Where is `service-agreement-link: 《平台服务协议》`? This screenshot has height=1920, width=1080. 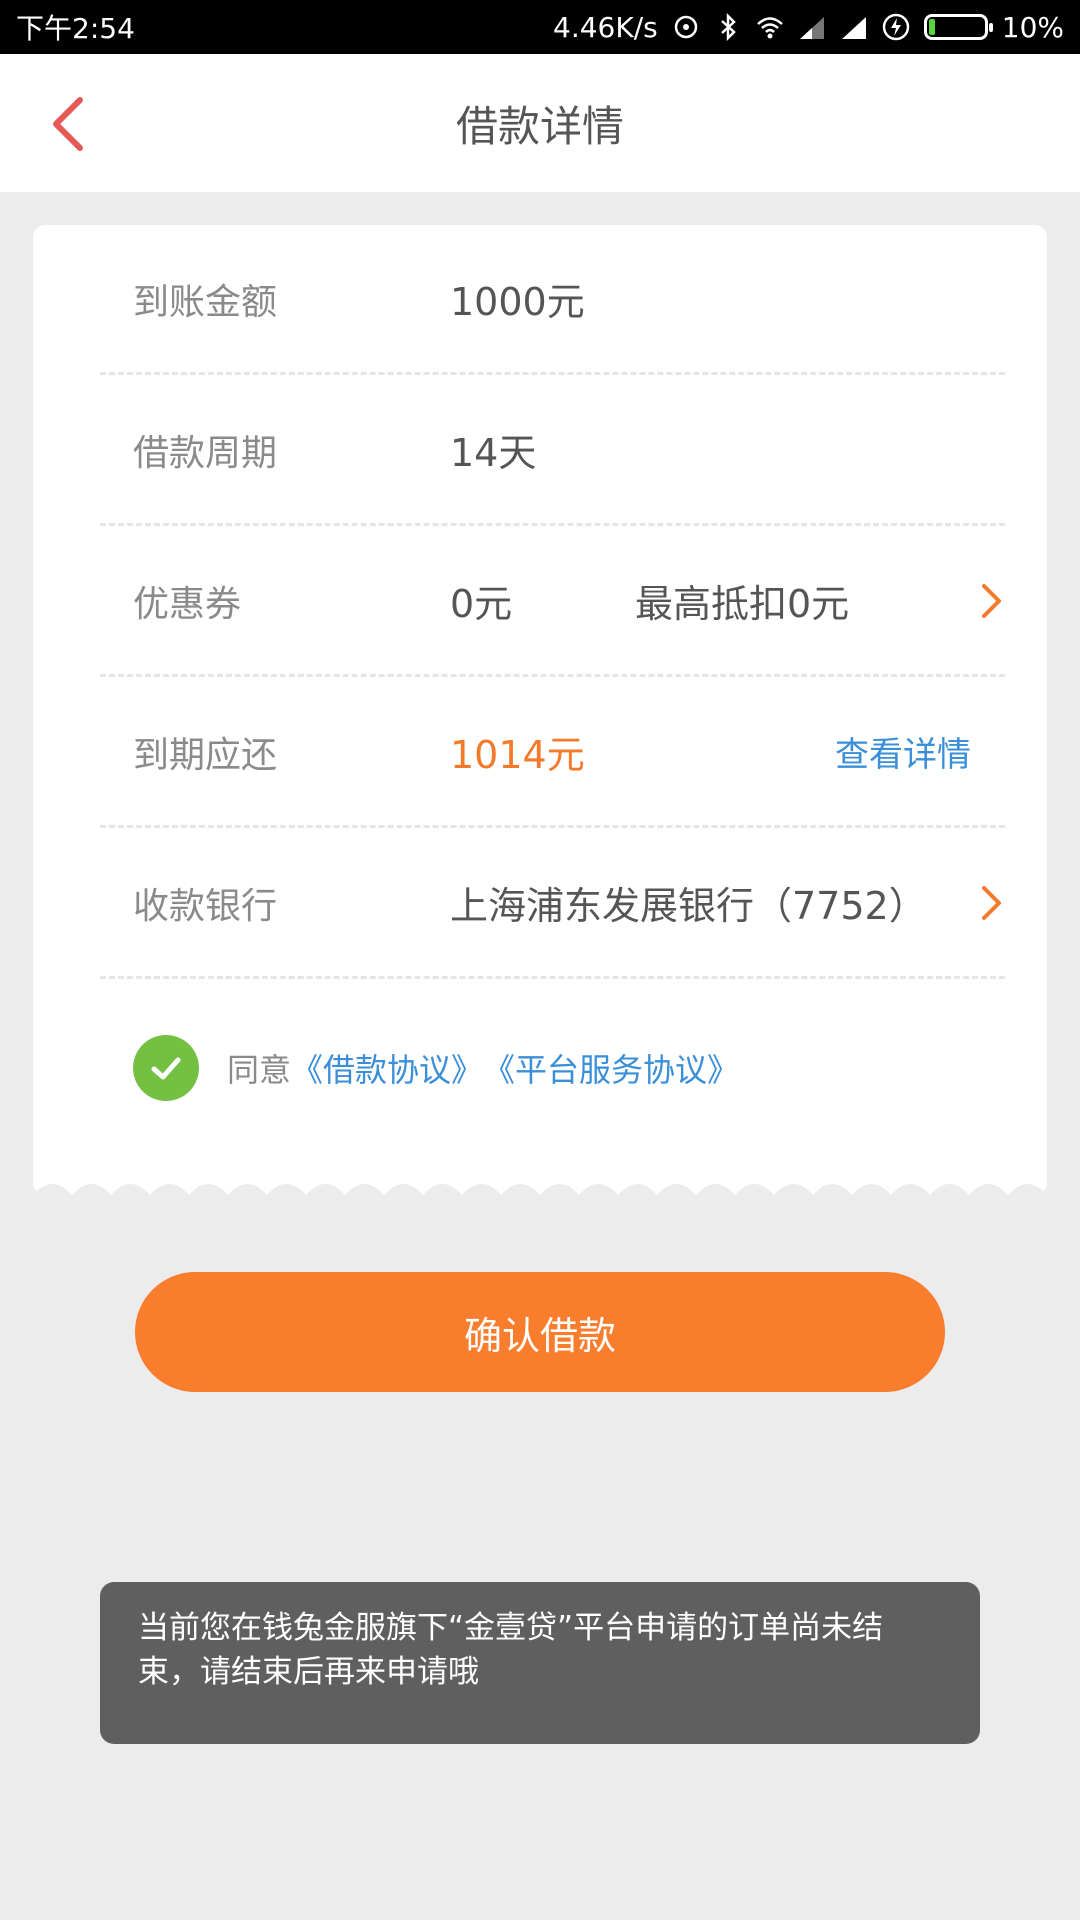
service-agreement-link: 《平台服务协议》 is located at coordinates (611, 1068).